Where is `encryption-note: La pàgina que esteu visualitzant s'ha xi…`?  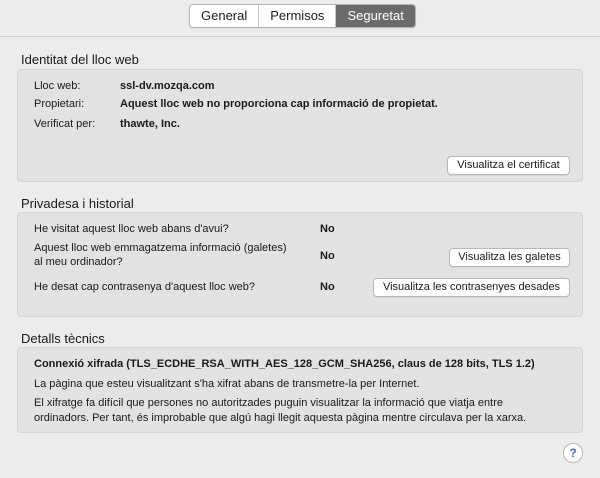
encryption-note: La pàgina que esteu visualitzant s'ha xi… is located at coordinates (227, 384).